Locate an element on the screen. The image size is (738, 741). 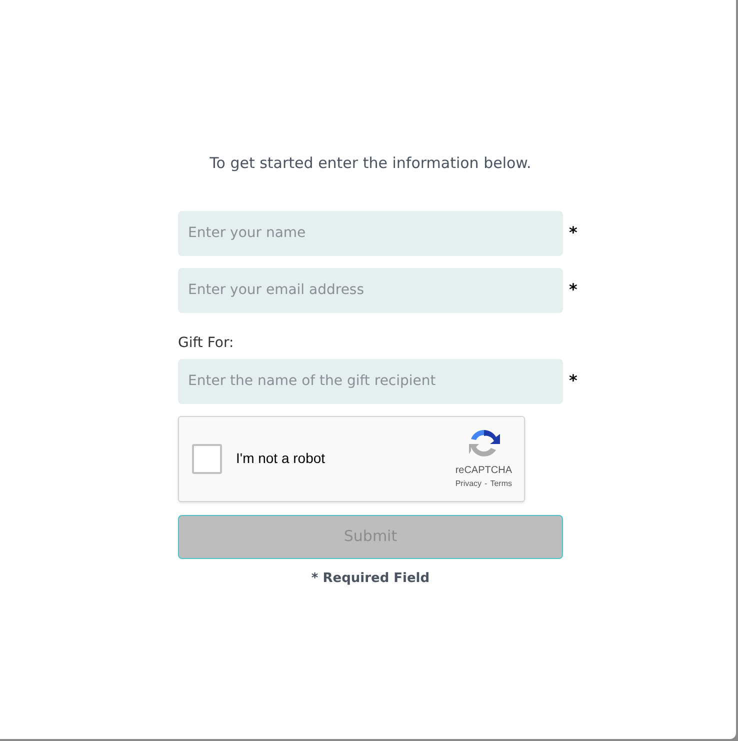
text-input-field: Enter your name is located at coordinates (370, 233).